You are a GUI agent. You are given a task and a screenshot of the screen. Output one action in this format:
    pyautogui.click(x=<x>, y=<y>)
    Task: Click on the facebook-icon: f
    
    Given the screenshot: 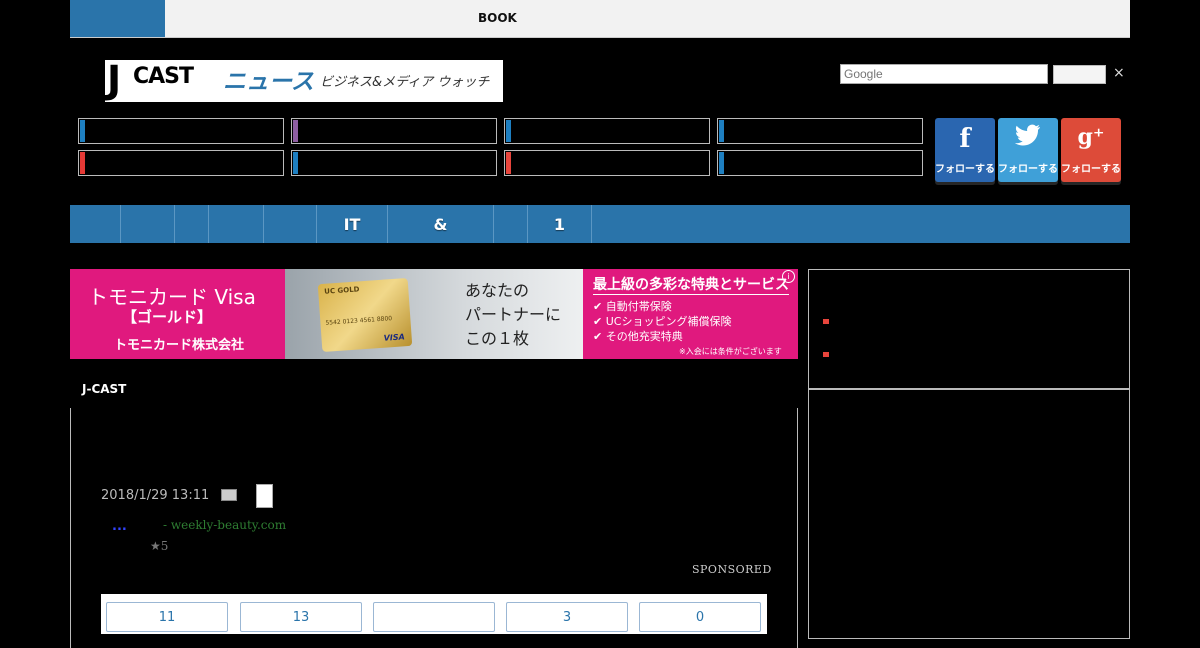 What is the action you would take?
    pyautogui.click(x=965, y=139)
    